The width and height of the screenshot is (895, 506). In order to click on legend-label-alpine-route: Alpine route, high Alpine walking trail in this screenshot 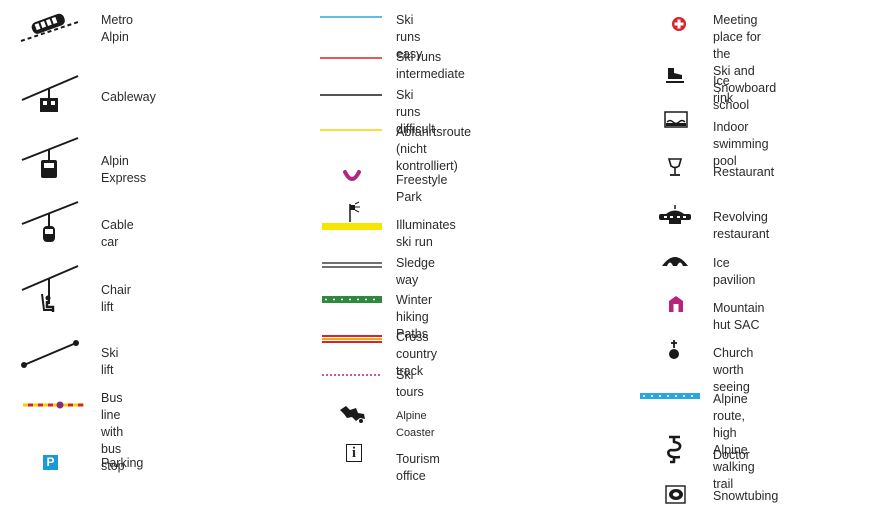, I will do `click(734, 441)`.